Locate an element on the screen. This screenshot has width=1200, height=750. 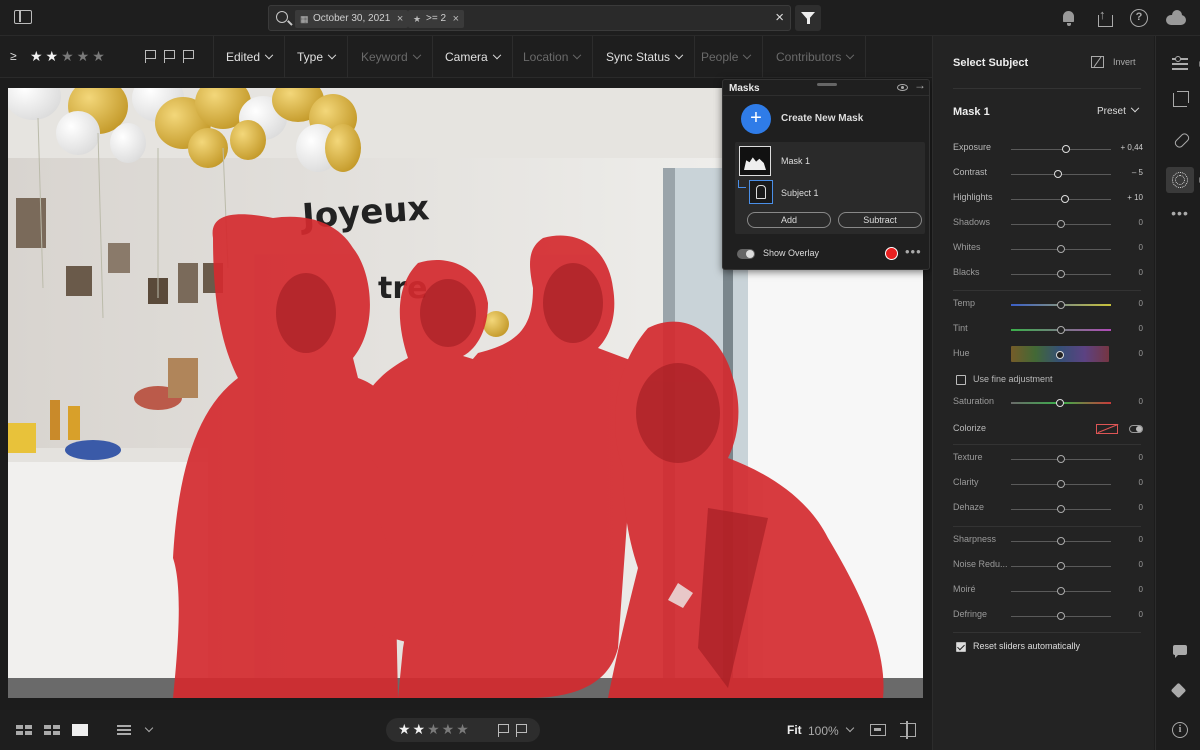
photo-grid-view-icon is located at coordinates (52, 730).